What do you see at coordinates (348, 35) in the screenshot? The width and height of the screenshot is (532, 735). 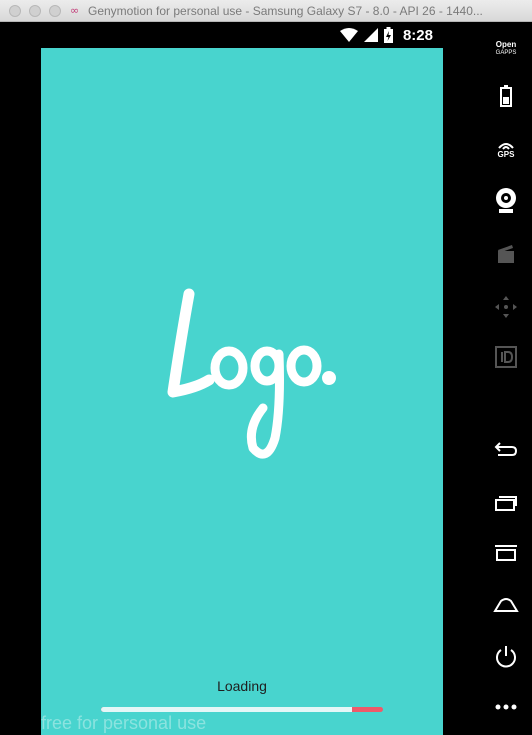 I see `wifi-icon` at bounding box center [348, 35].